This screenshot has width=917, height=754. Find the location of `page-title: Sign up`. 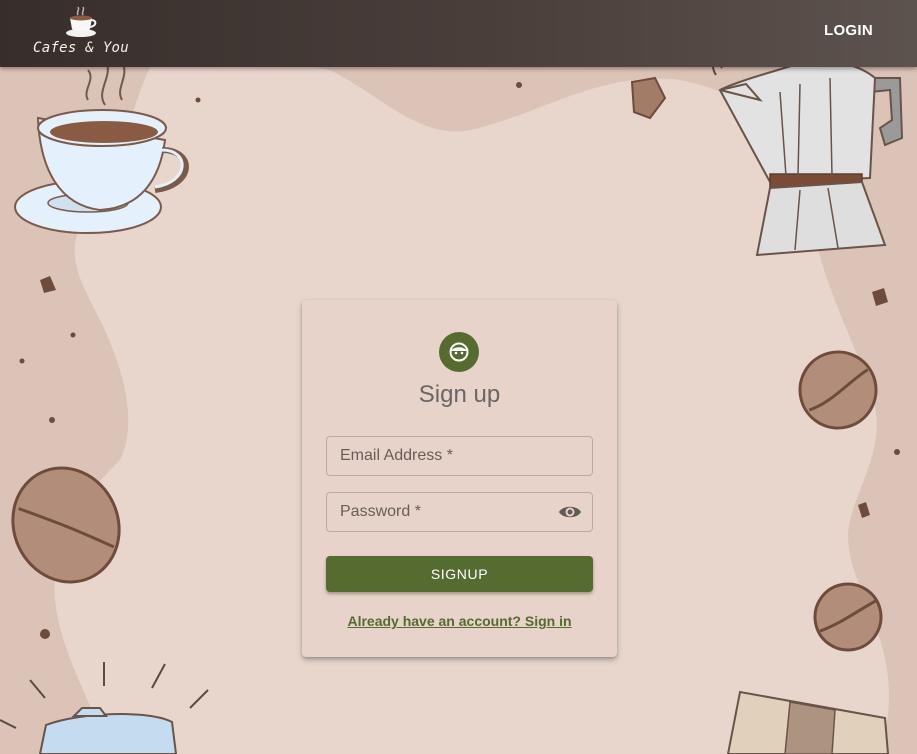

page-title: Sign up is located at coordinates (459, 394).